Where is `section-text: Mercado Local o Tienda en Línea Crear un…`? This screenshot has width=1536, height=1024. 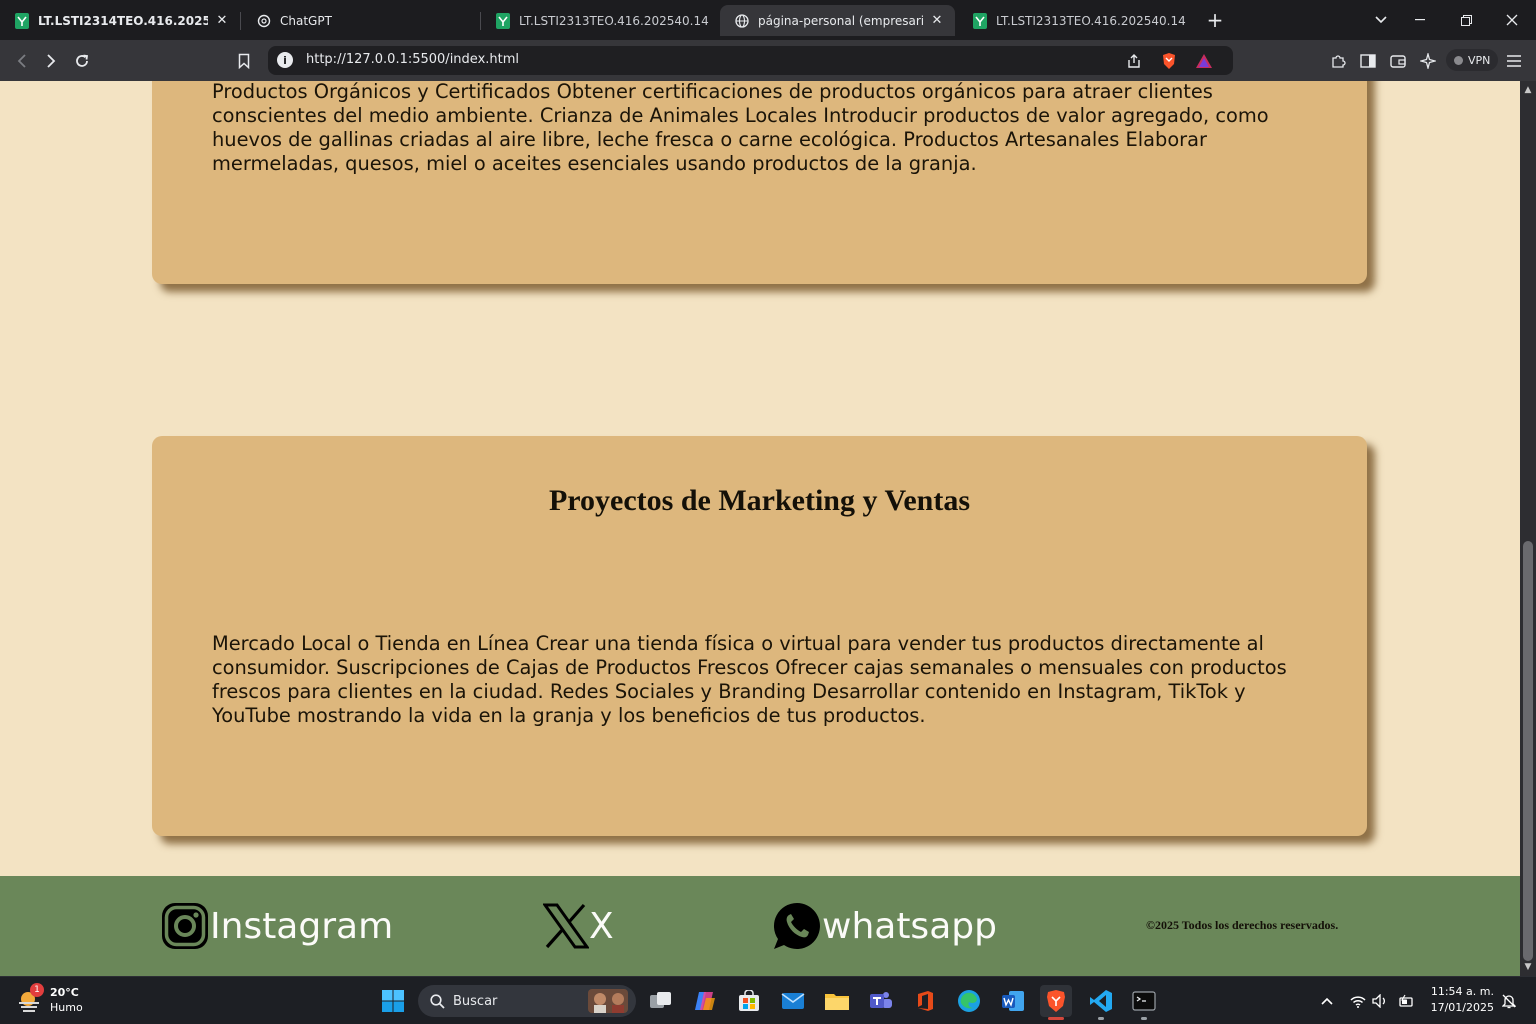
section-text: Mercado Local o Tienda en Línea Crear un… is located at coordinates (749, 679).